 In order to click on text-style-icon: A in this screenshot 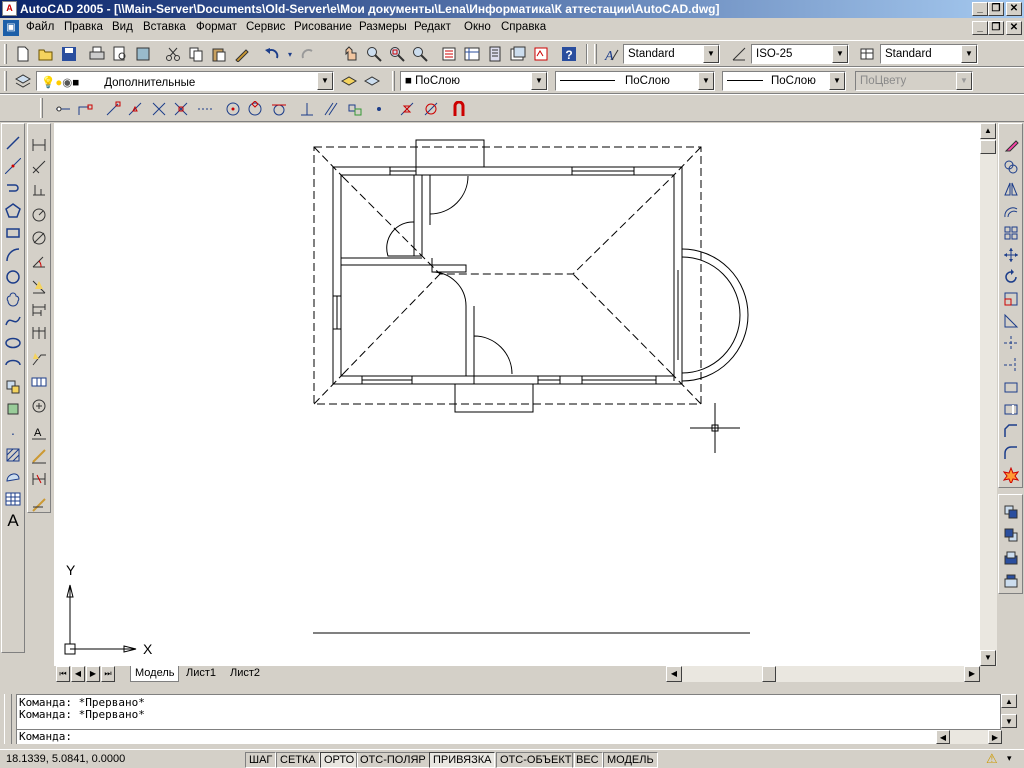, I will do `click(611, 54)`.